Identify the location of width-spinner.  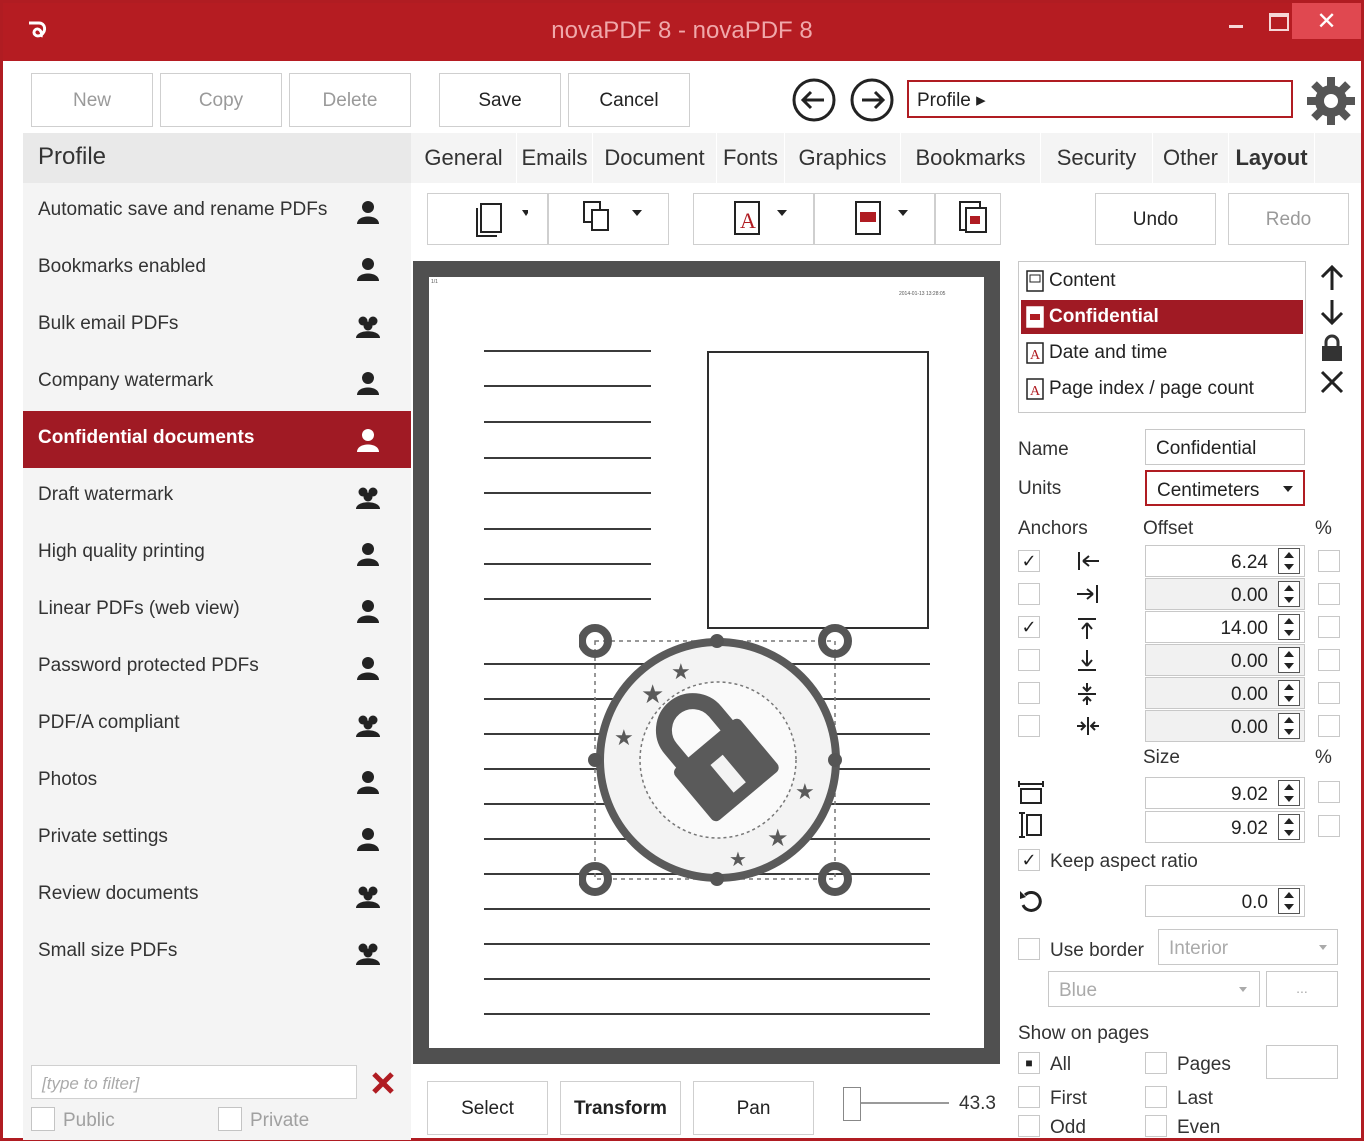
(1289, 793).